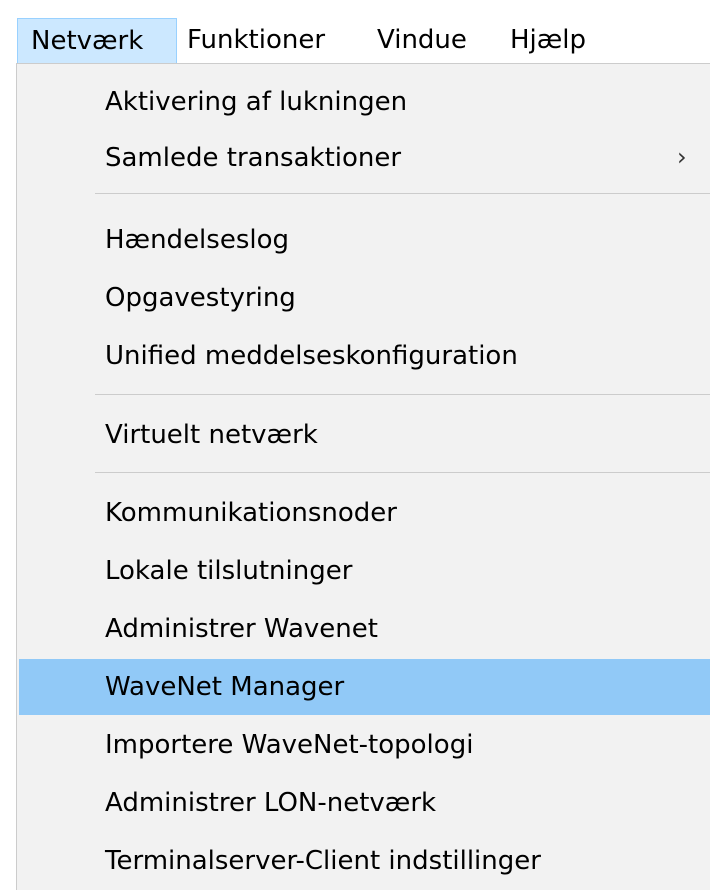 The width and height of the screenshot is (710, 890). Describe the element at coordinates (311, 356) in the screenshot. I see `menu-item-label: Unified meddelseskonfiguration` at that location.